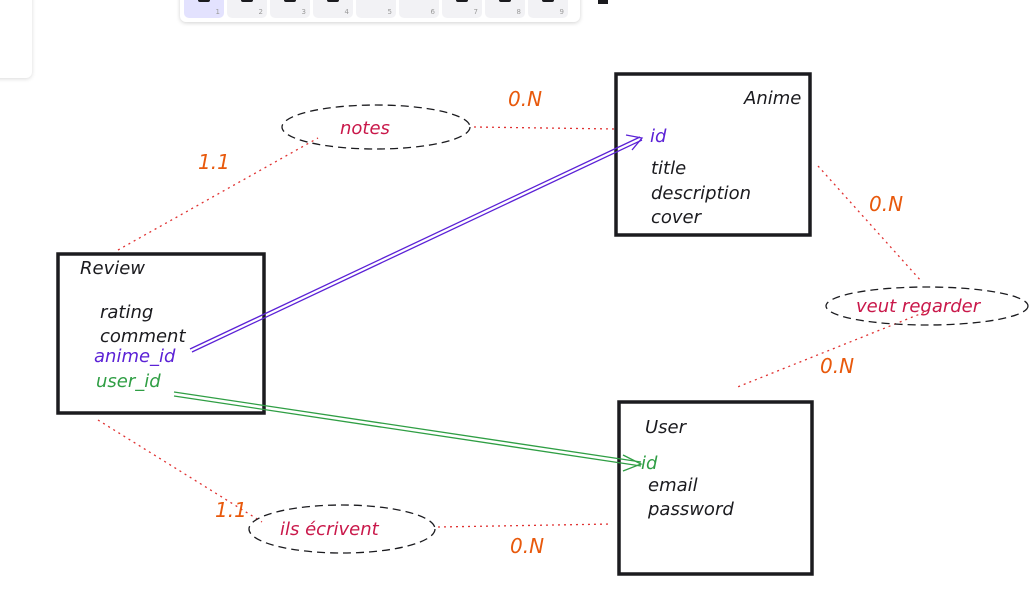 The width and height of the screenshot is (1035, 589). I want to click on cardinality-review-ecrivent: 1.1, so click(231, 510).